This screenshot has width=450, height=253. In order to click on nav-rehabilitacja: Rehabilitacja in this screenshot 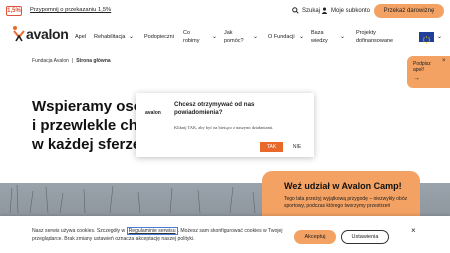, I will do `click(110, 37)`.